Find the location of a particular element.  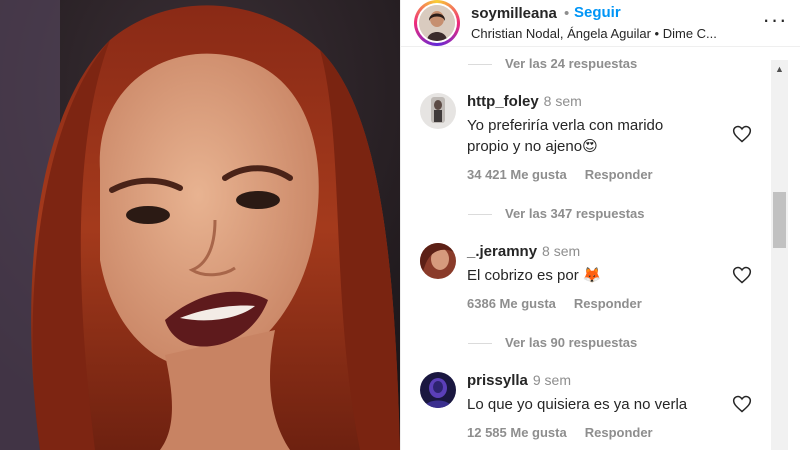

scrollbar-thumb is located at coordinates (779, 220).